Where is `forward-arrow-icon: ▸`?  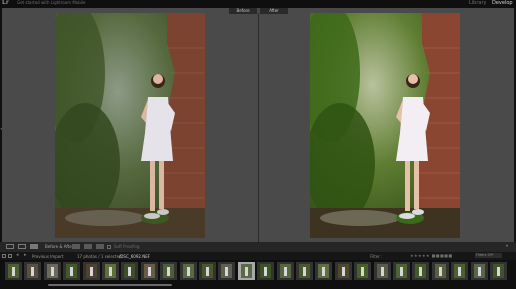 forward-arrow-icon: ▸ is located at coordinates (25, 255).